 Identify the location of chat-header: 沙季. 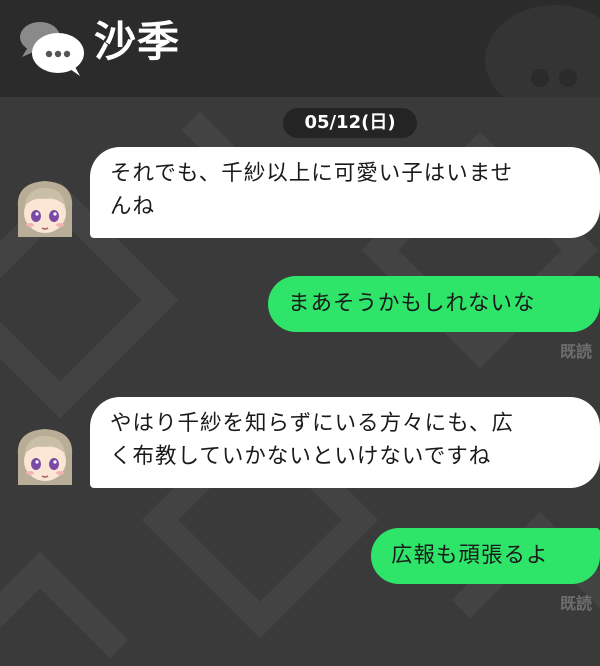
(300, 48).